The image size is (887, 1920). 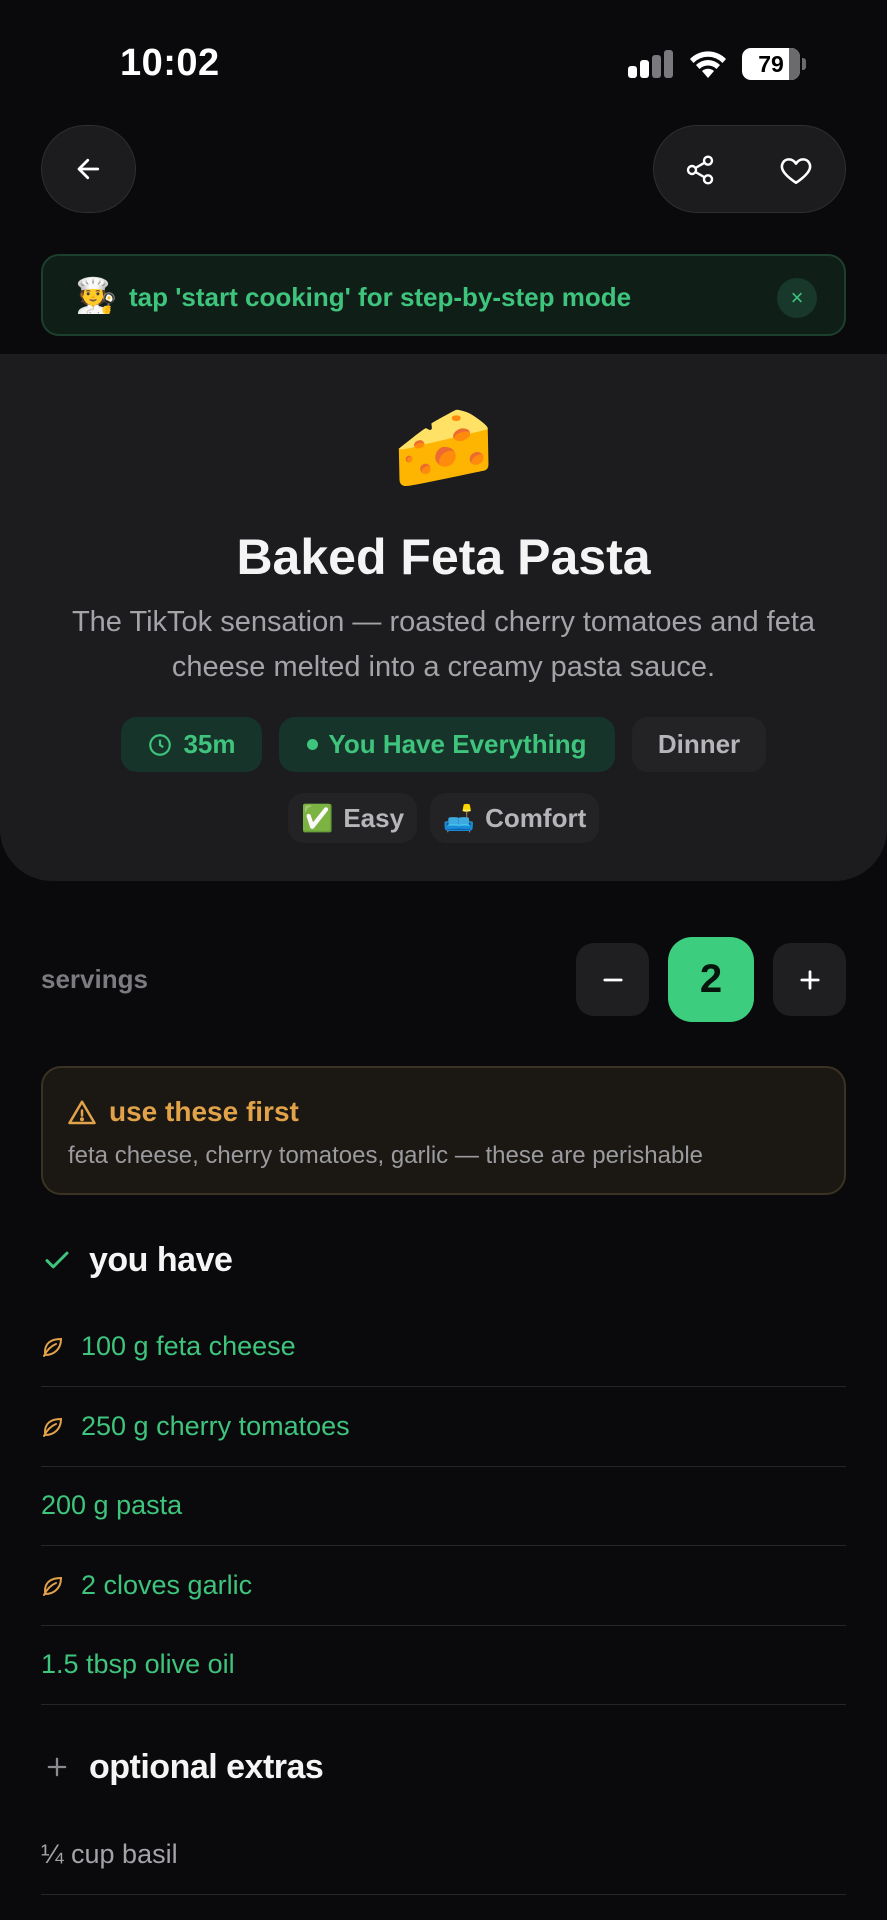 What do you see at coordinates (317, 818) in the screenshot?
I see `check-mark-icon: ✅` at bounding box center [317, 818].